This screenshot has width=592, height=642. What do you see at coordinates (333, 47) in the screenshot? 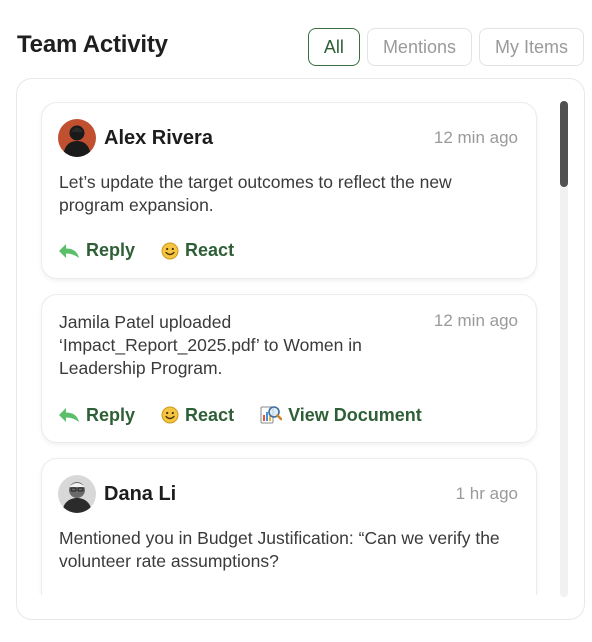
I see `filter-all-button: All` at bounding box center [333, 47].